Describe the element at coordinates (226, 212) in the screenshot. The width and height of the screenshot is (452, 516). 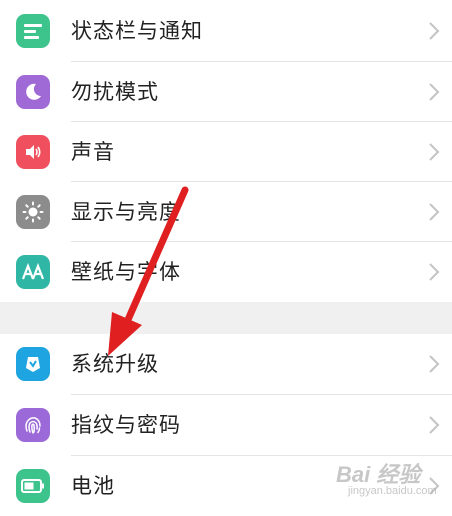
I see `settings-item-display-brightness: 显示与亮度` at that location.